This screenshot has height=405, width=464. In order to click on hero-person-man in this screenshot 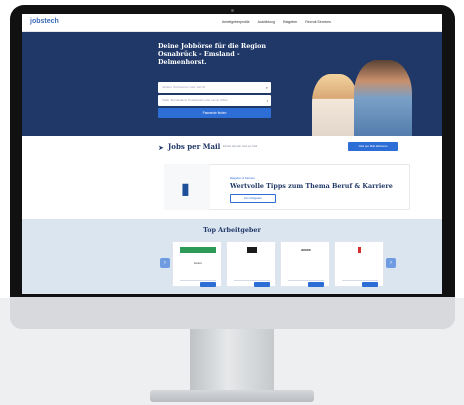, I will do `click(383, 102)`.